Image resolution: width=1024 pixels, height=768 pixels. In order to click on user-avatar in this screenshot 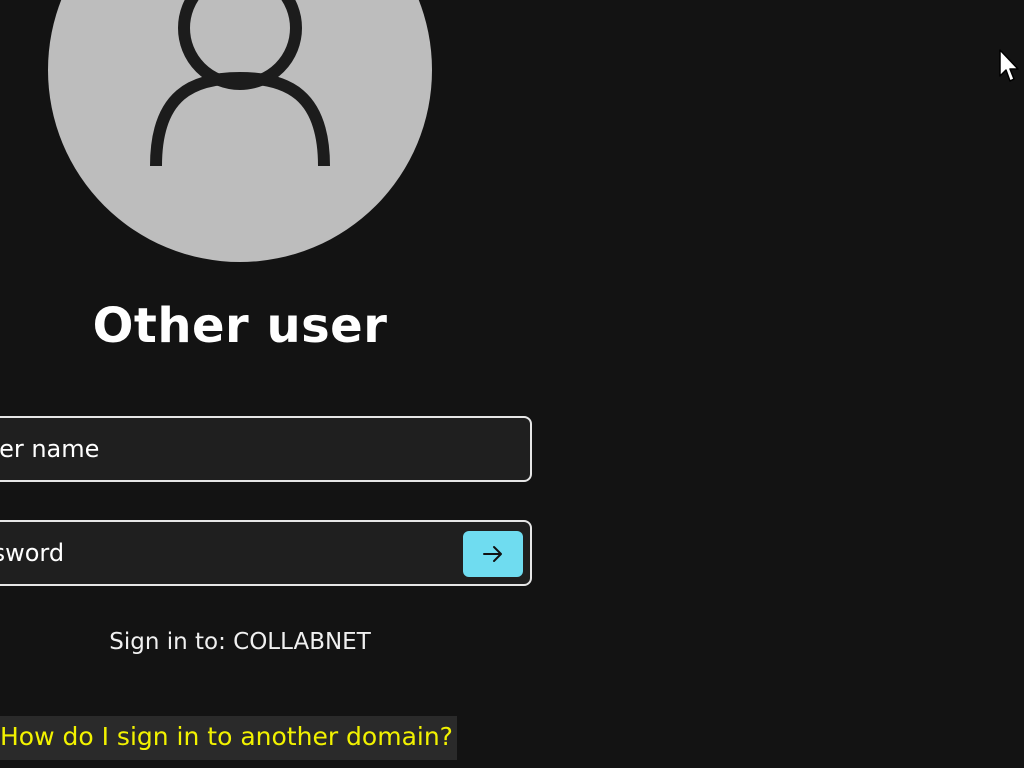, I will do `click(240, 131)`.